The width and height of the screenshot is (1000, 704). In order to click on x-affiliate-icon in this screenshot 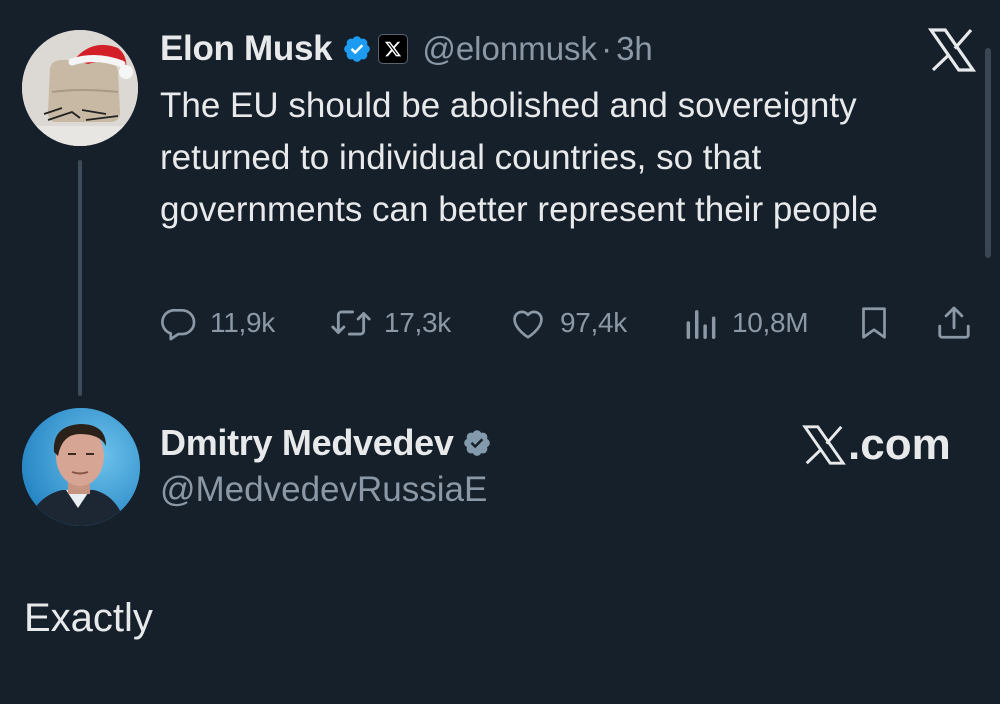, I will do `click(393, 49)`.